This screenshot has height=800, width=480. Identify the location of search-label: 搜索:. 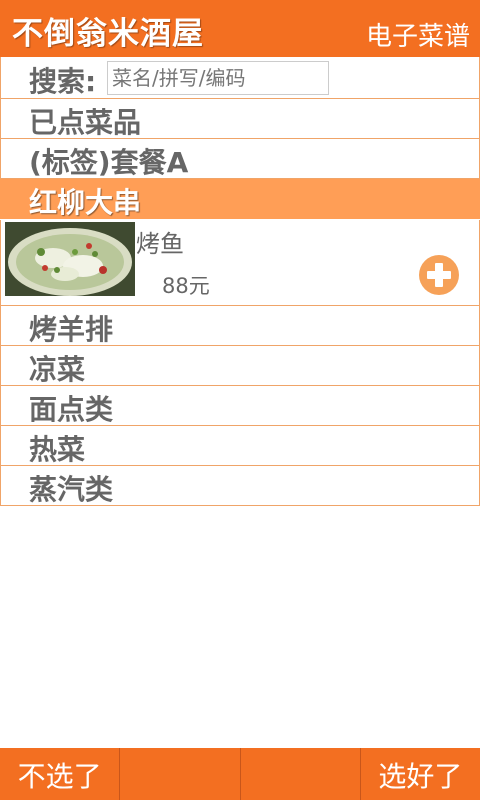
(63, 81).